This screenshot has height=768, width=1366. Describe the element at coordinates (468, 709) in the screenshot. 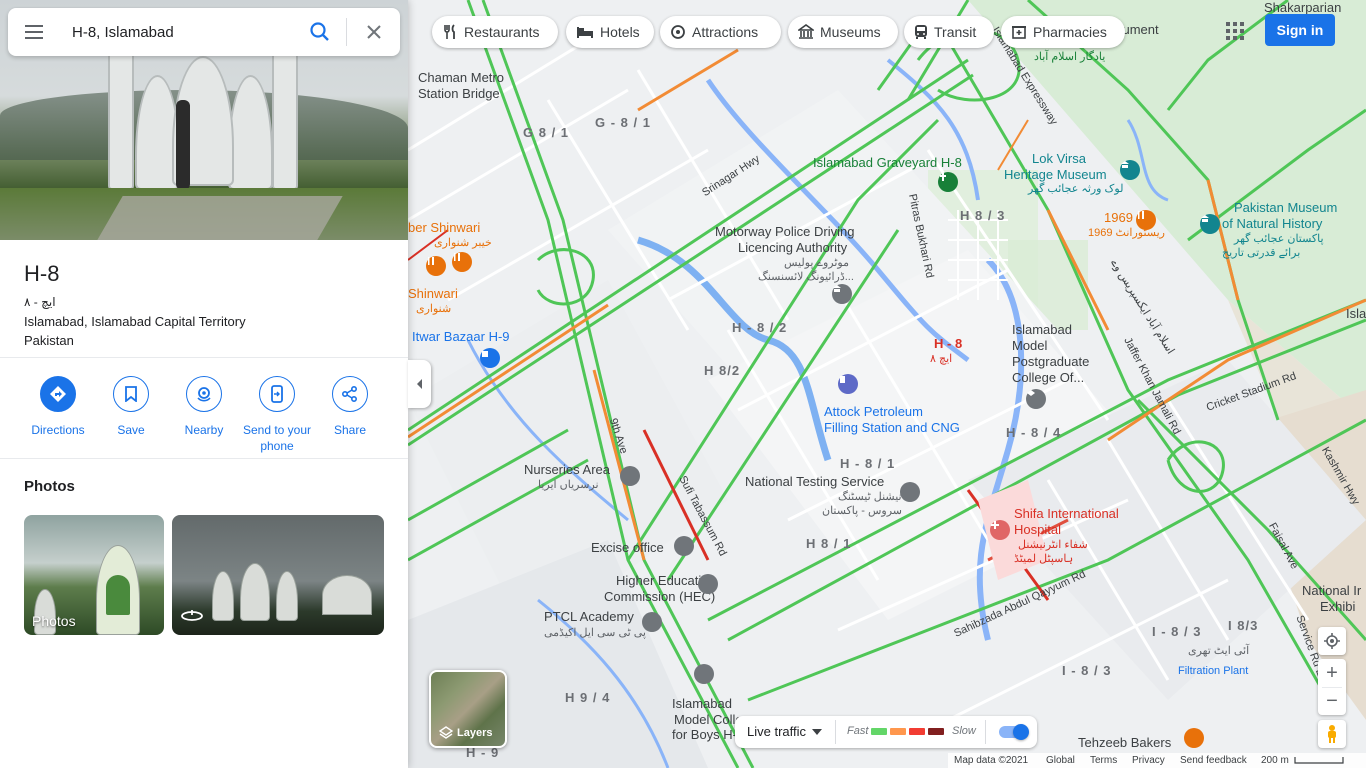

I see `layers-button: Layers` at that location.